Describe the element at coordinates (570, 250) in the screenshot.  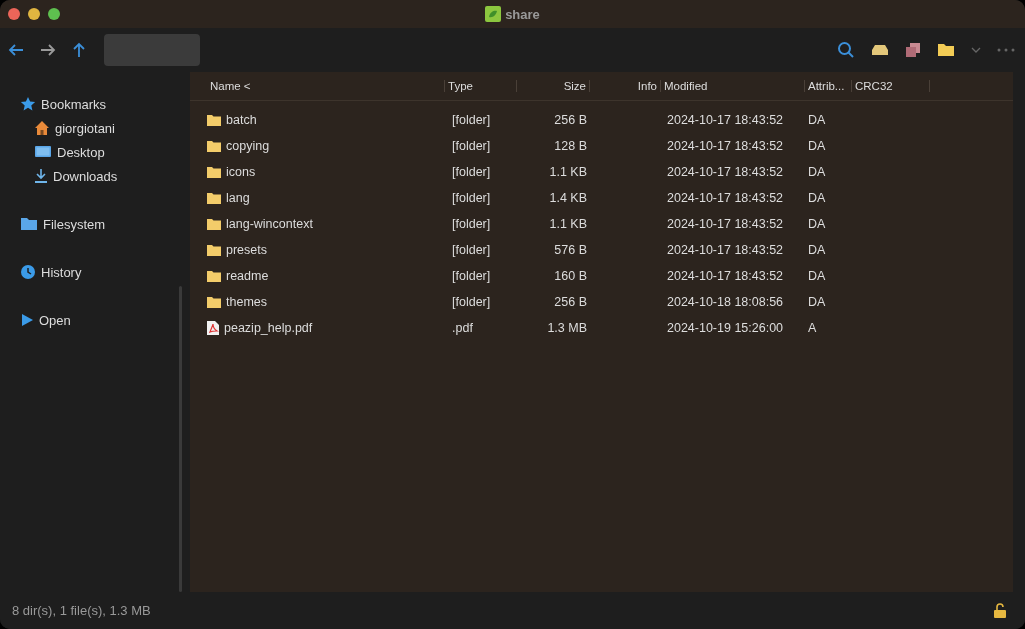
I see `table-cell: 576 B` at that location.